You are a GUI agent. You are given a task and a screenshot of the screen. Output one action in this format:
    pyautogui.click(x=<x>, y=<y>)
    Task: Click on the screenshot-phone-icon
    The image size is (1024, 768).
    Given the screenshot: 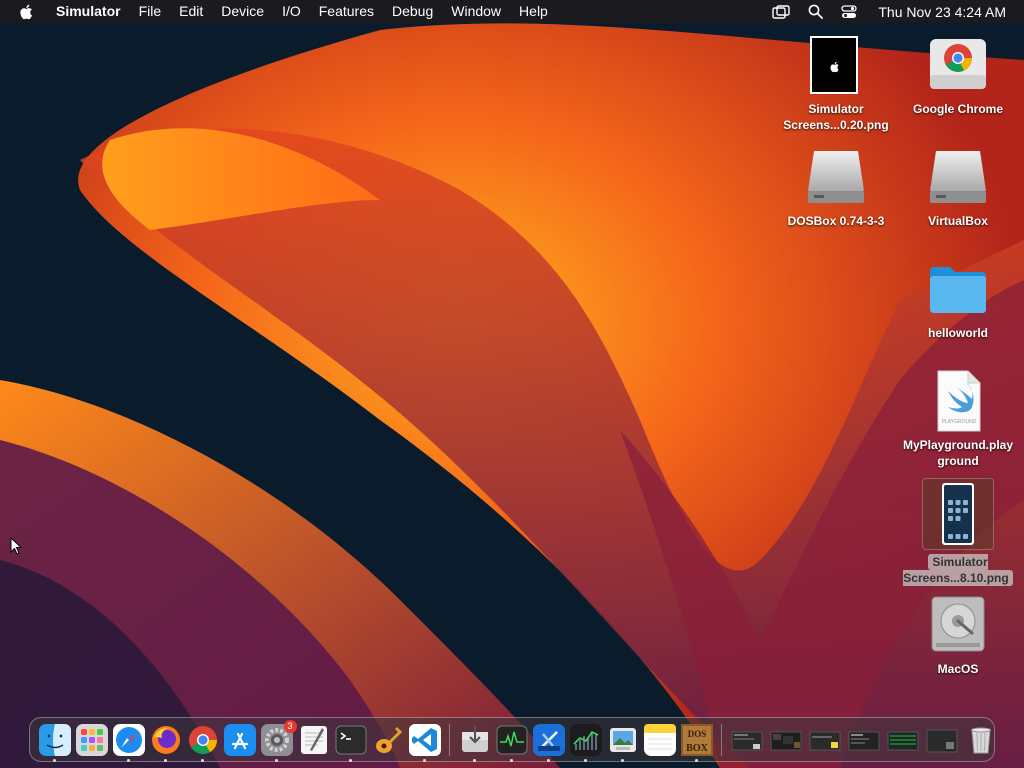 What is the action you would take?
    pyautogui.click(x=958, y=514)
    